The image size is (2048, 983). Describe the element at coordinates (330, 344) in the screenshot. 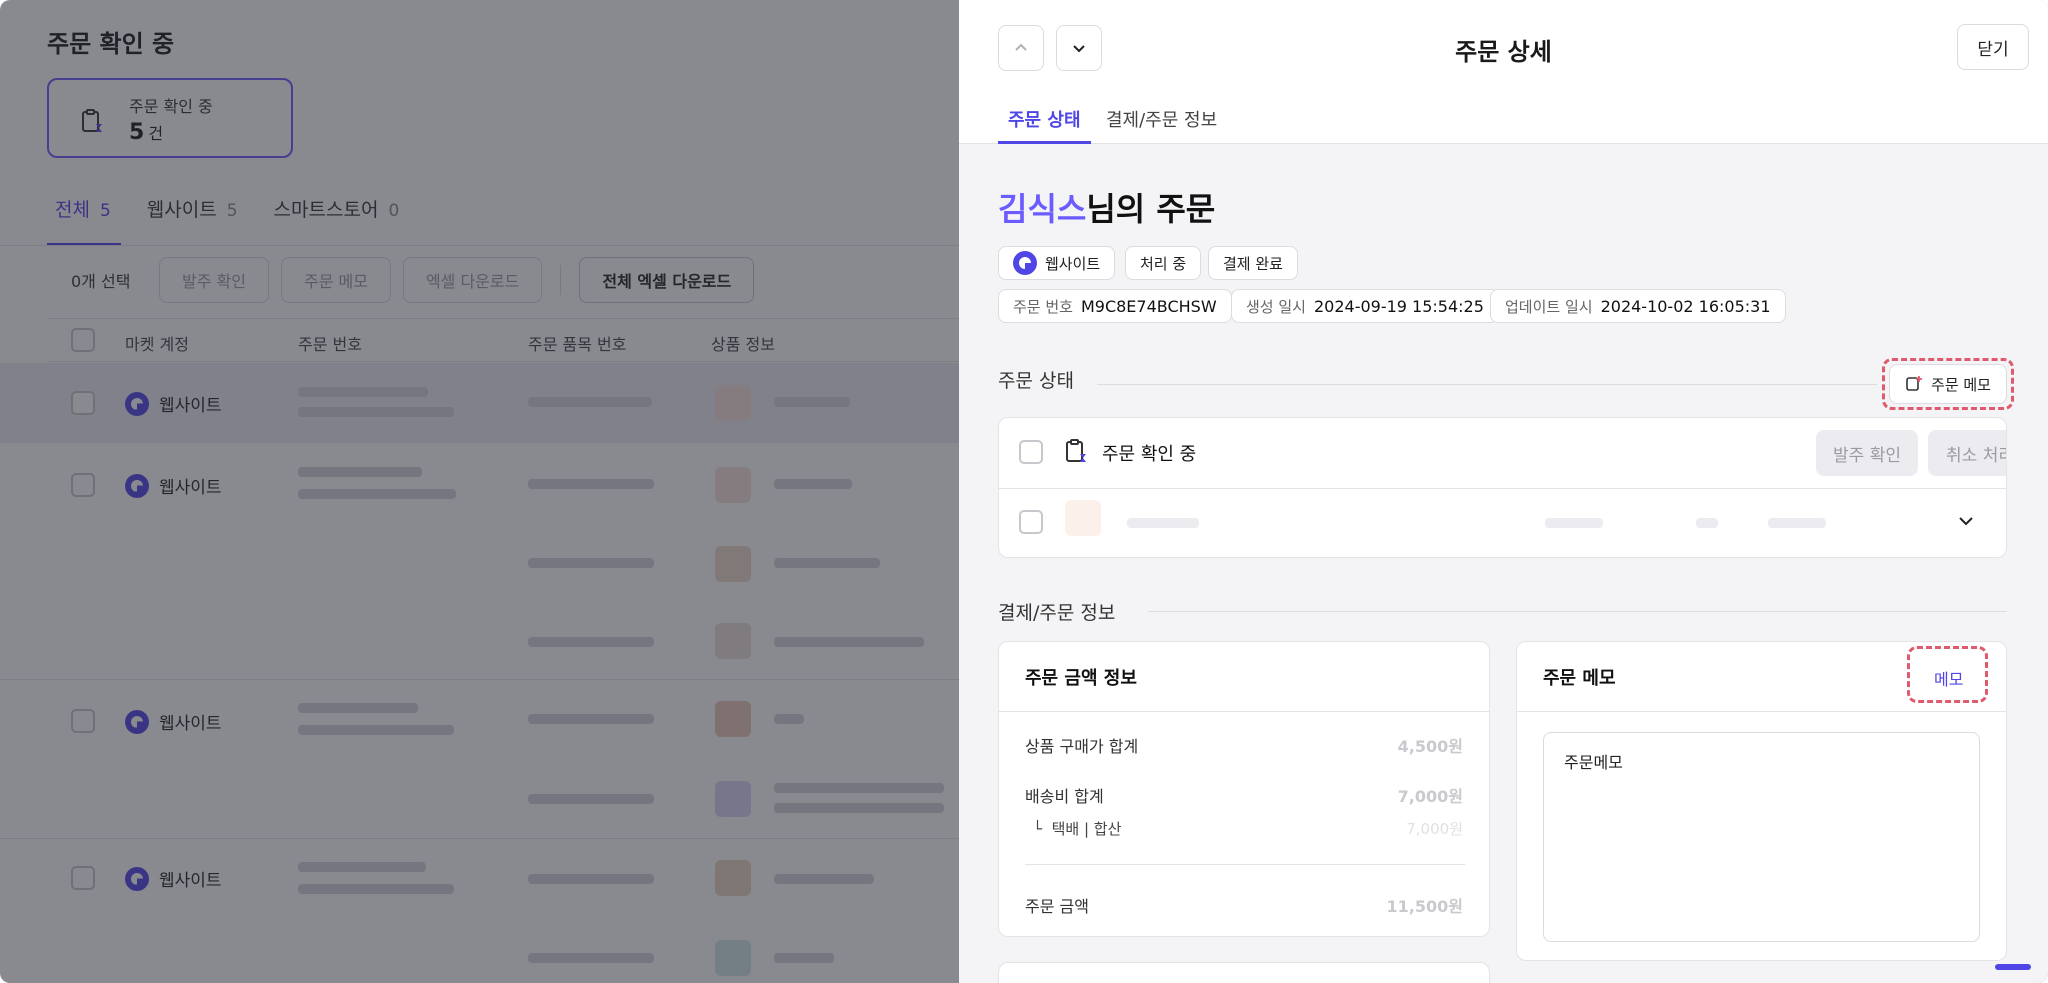

I see `col-order-no: 주문 번호` at that location.